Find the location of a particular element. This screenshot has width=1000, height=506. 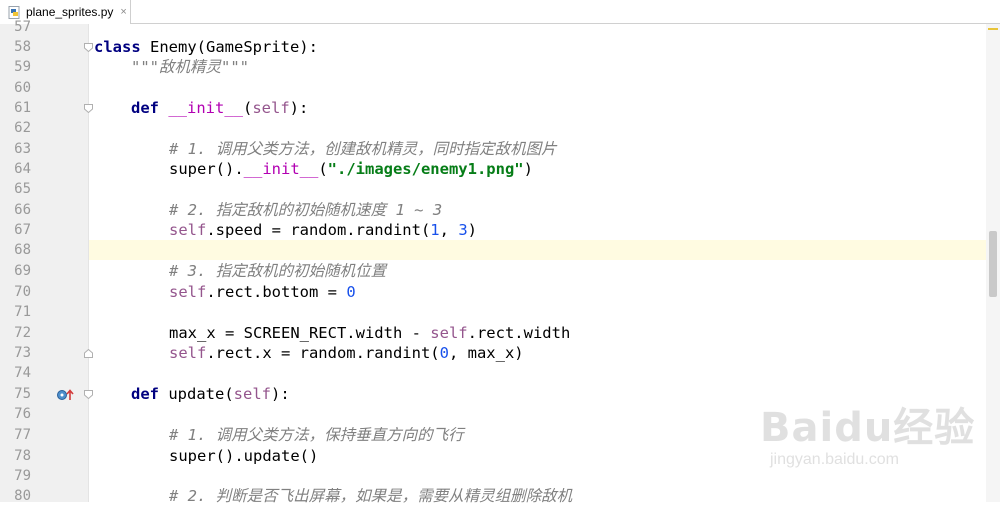

line-number: 57 is located at coordinates (22, 27).